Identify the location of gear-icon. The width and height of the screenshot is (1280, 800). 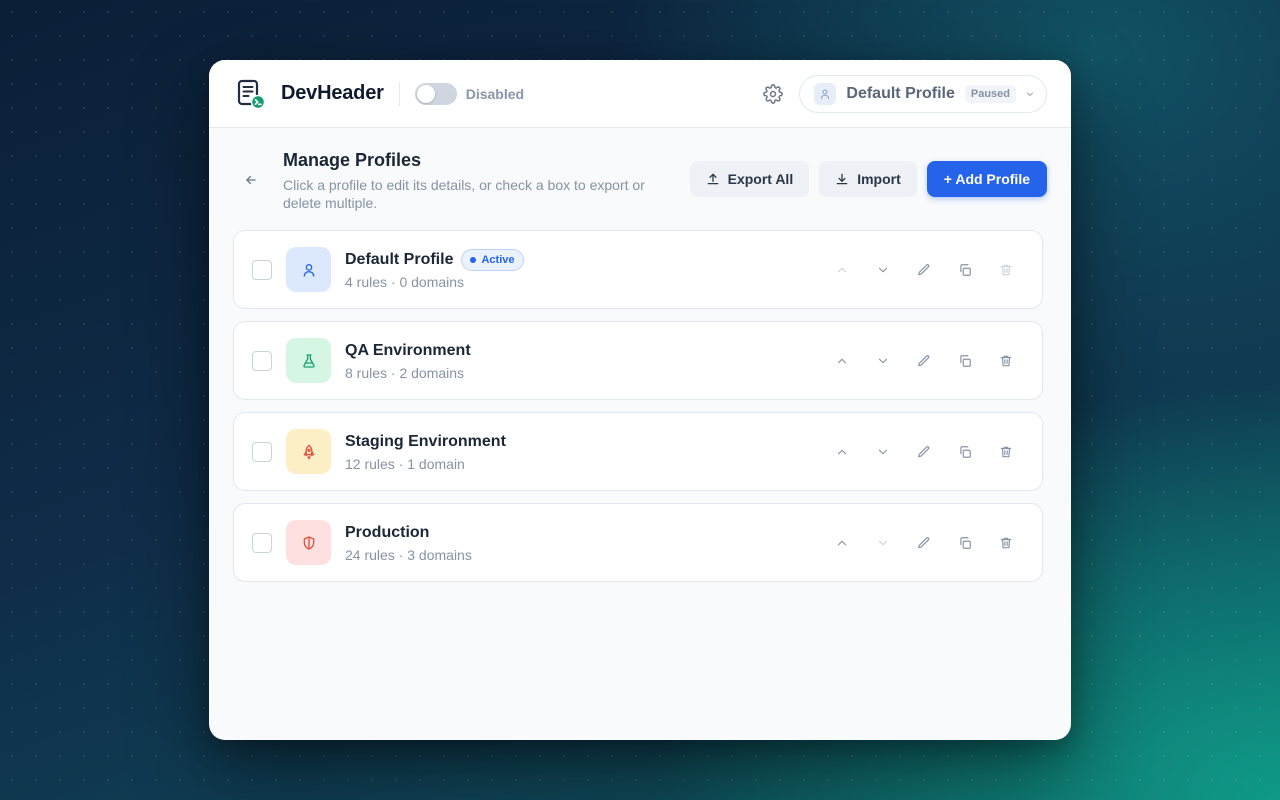
(773, 93).